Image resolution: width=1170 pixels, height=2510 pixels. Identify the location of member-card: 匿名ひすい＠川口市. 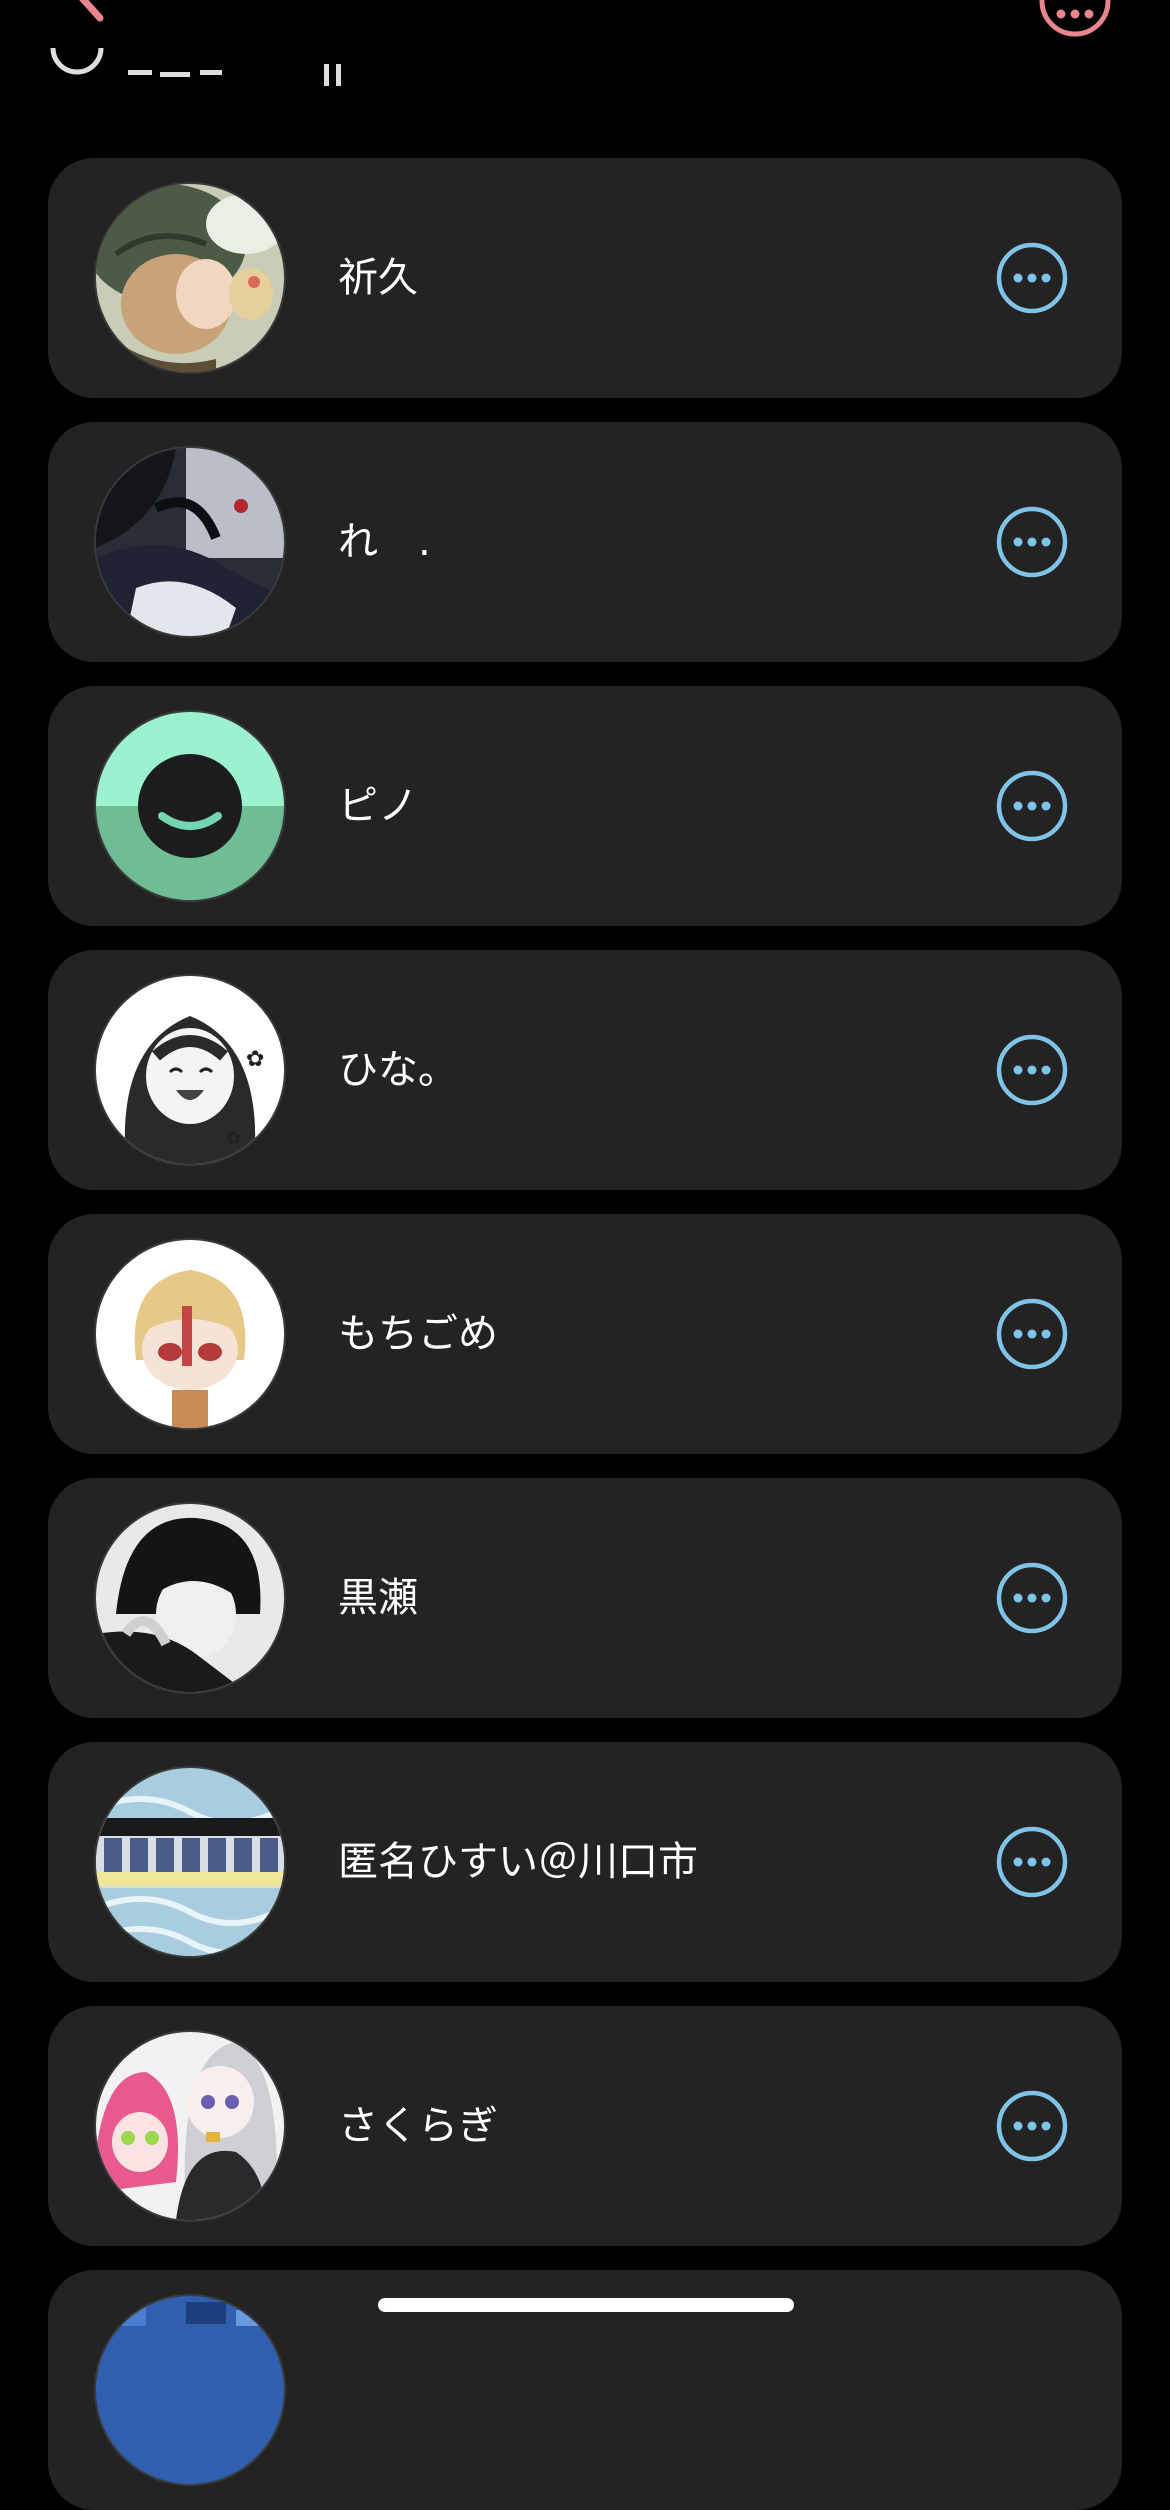
(585, 1862).